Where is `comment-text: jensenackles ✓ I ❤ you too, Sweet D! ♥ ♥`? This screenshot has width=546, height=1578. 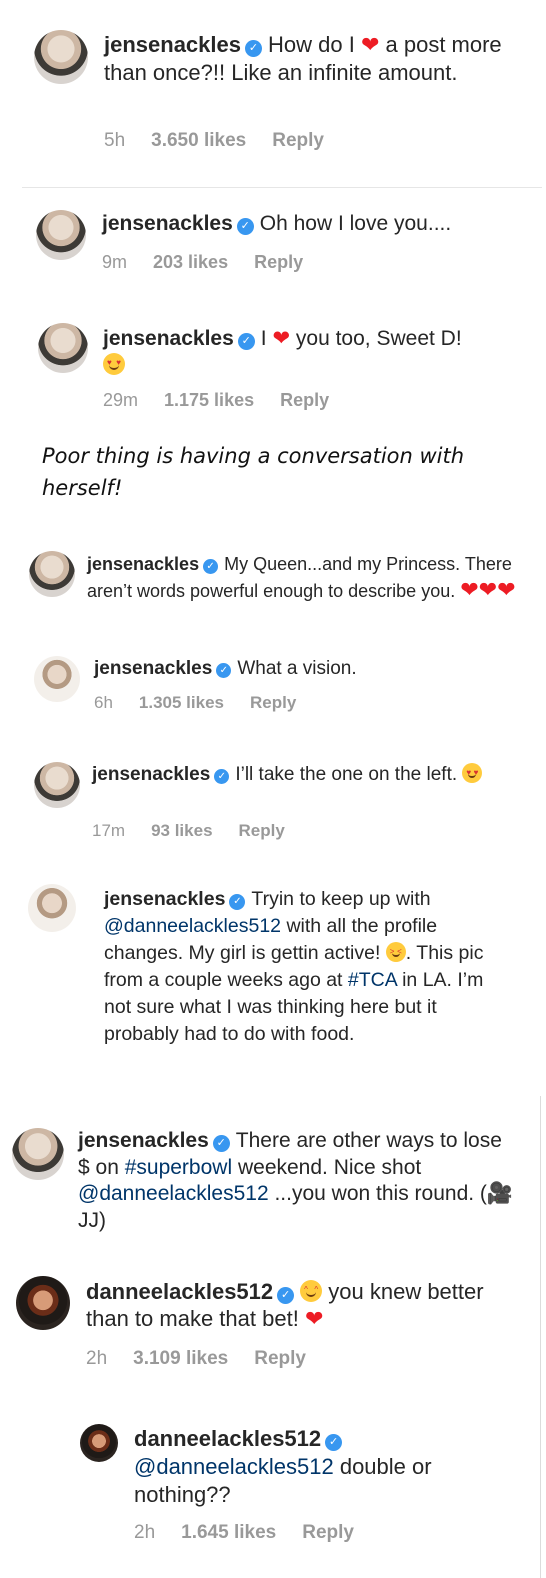 comment-text: jensenackles ✓ I ❤ you too, Sweet D! ♥ ♥ is located at coordinates (313, 352).